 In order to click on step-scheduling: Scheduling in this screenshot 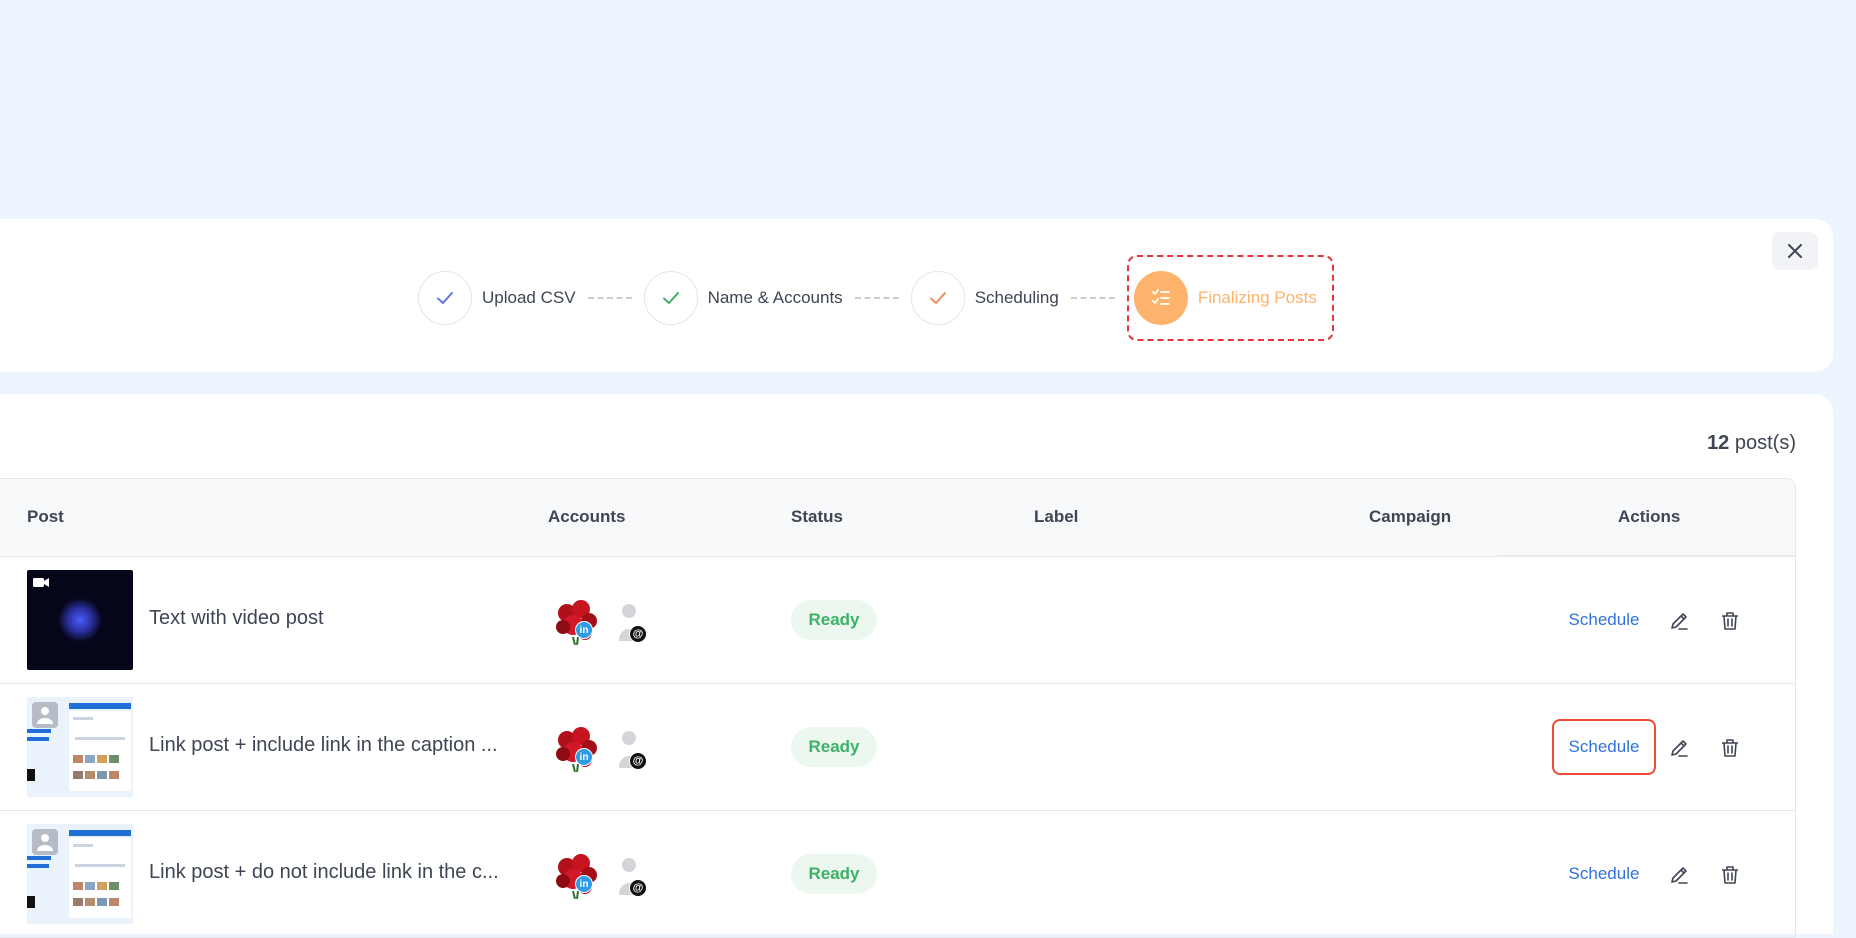, I will do `click(984, 298)`.